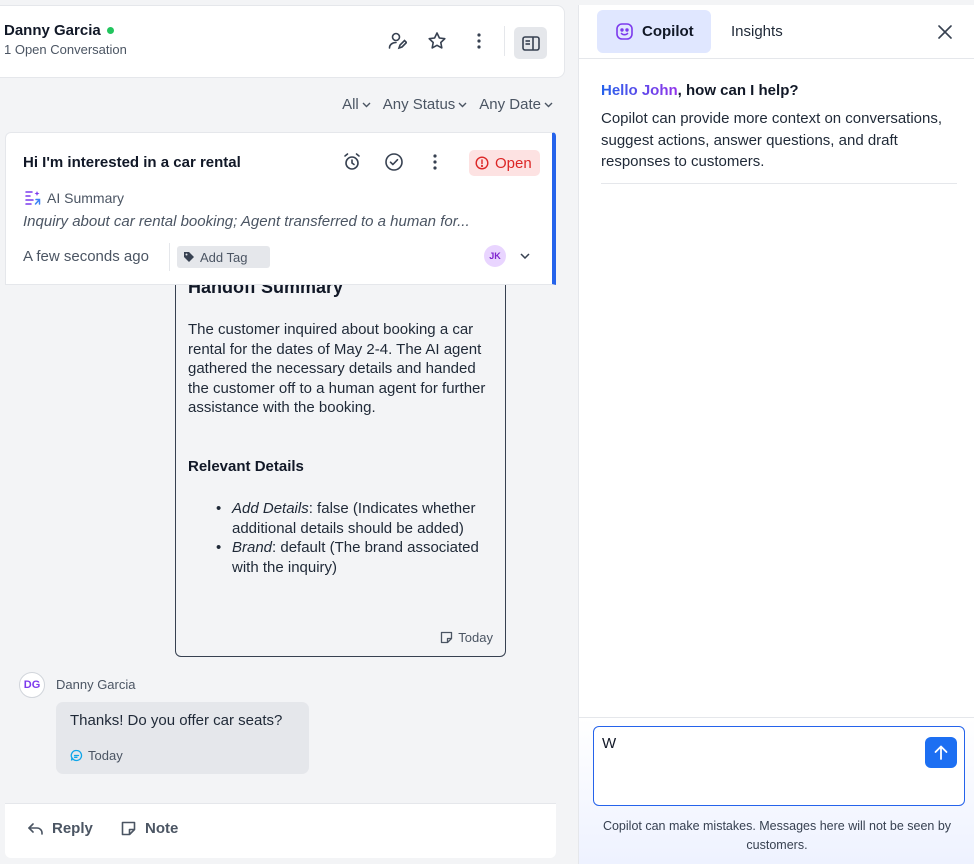 This screenshot has width=974, height=864. I want to click on contact-name: Danny Garcia, so click(52, 30).